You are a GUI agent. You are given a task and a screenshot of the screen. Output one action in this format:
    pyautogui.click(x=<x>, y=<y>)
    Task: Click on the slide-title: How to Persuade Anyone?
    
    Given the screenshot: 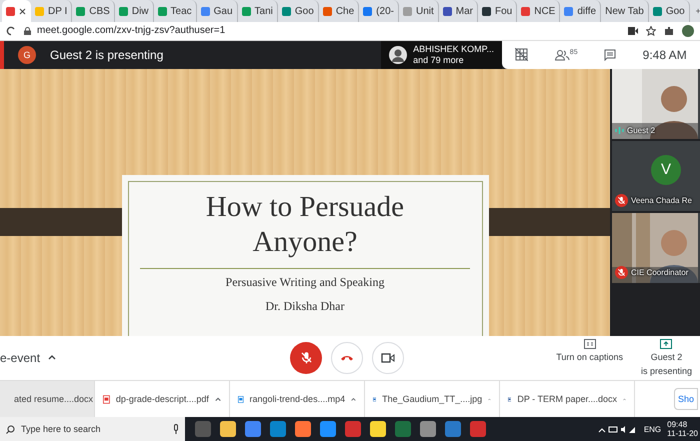 What is the action you would take?
    pyautogui.click(x=305, y=225)
    